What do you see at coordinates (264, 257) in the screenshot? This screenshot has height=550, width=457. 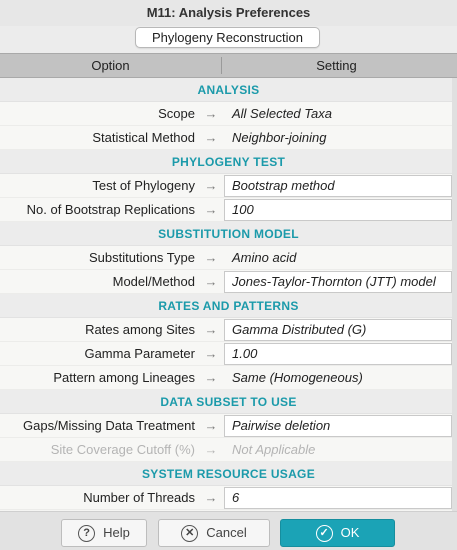 I see `setting-value: Amino acid` at bounding box center [264, 257].